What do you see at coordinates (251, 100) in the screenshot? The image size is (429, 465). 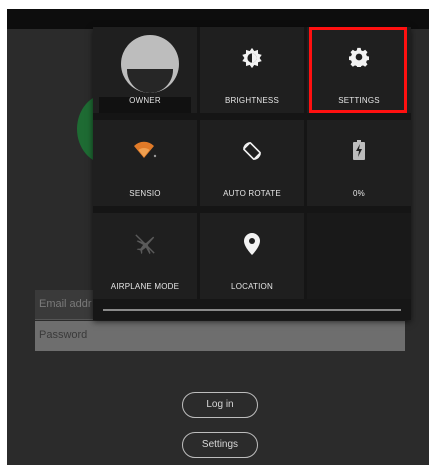 I see `tile-brightness-label: BRIGHTNESS` at bounding box center [251, 100].